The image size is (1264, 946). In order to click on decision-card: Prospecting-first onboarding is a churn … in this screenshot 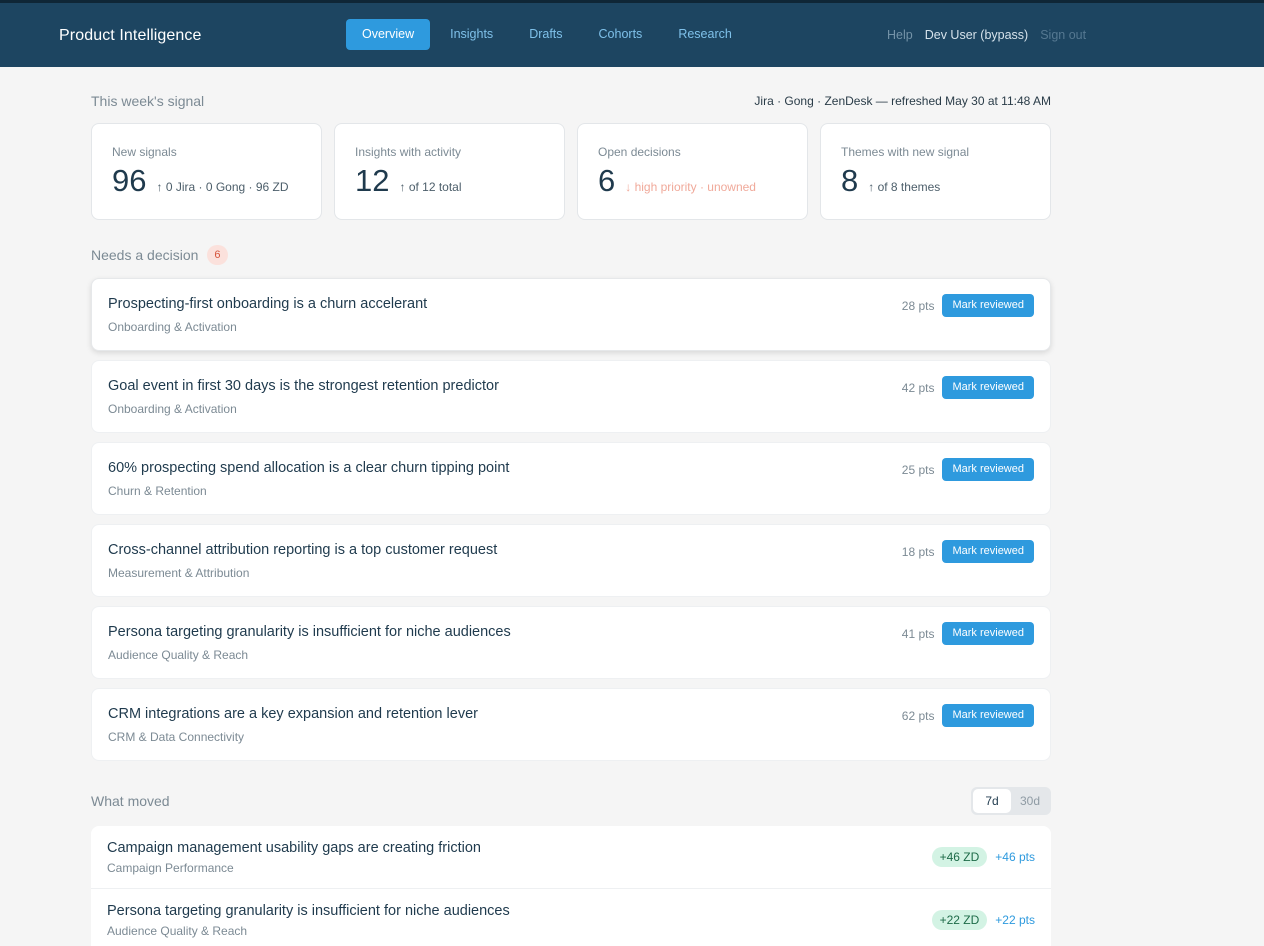, I will do `click(571, 314)`.